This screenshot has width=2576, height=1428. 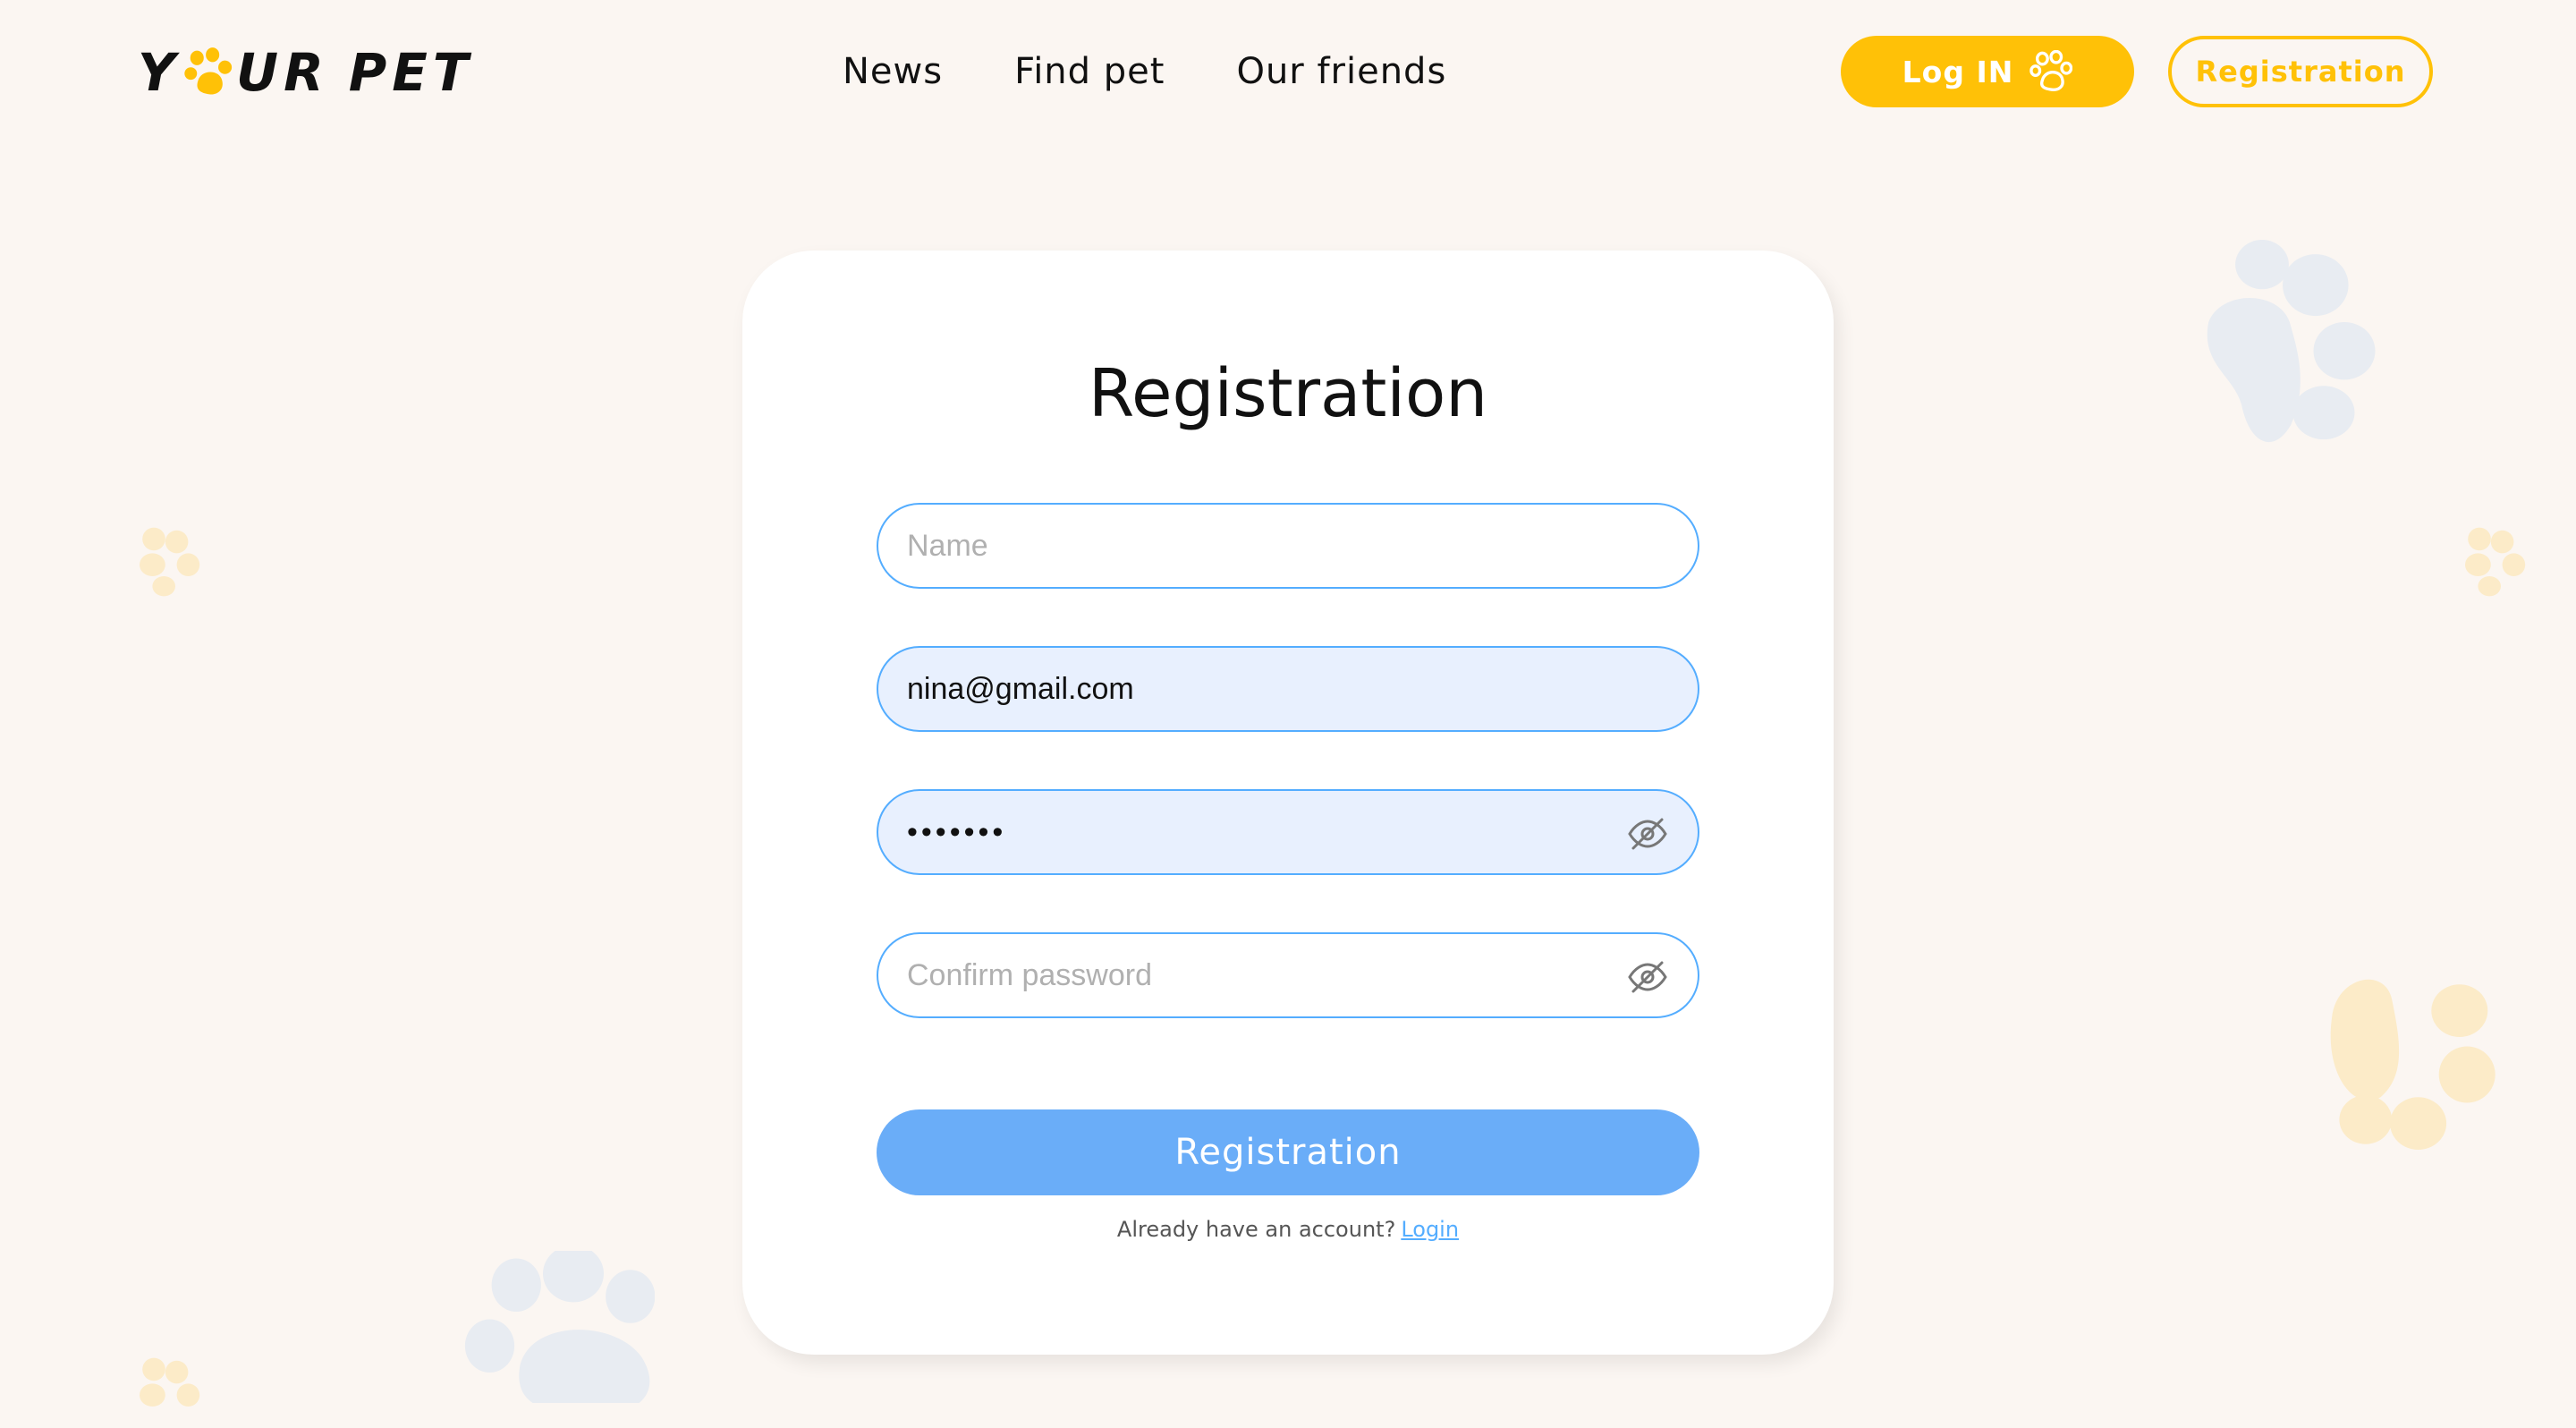 I want to click on password-input, so click(x=1288, y=832).